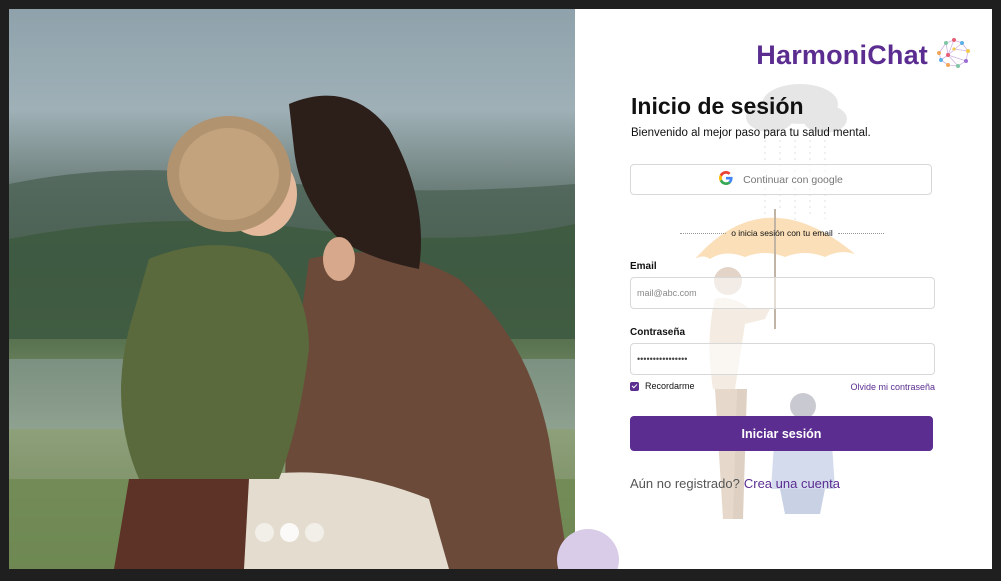 This screenshot has height=581, width=1001. What do you see at coordinates (792, 483) in the screenshot?
I see `create-account-link: Crea una cuenta` at bounding box center [792, 483].